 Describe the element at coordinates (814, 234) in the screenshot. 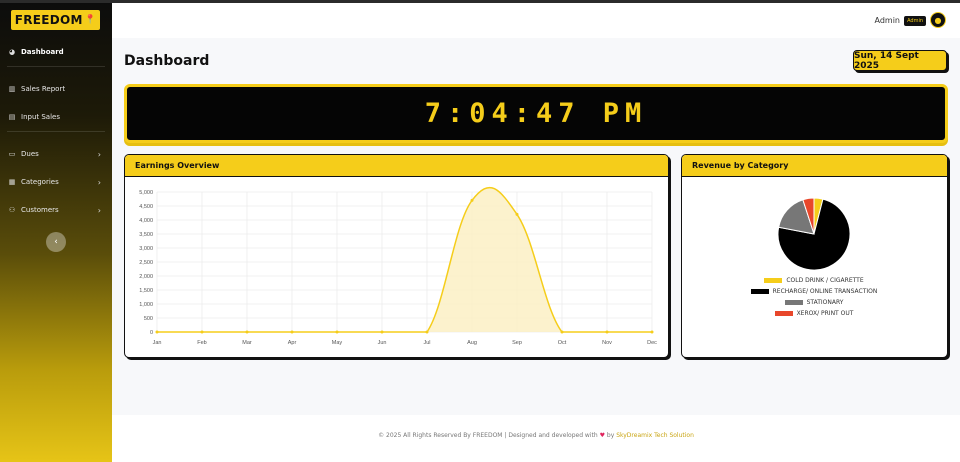

I see `revenue-pie-chart` at that location.